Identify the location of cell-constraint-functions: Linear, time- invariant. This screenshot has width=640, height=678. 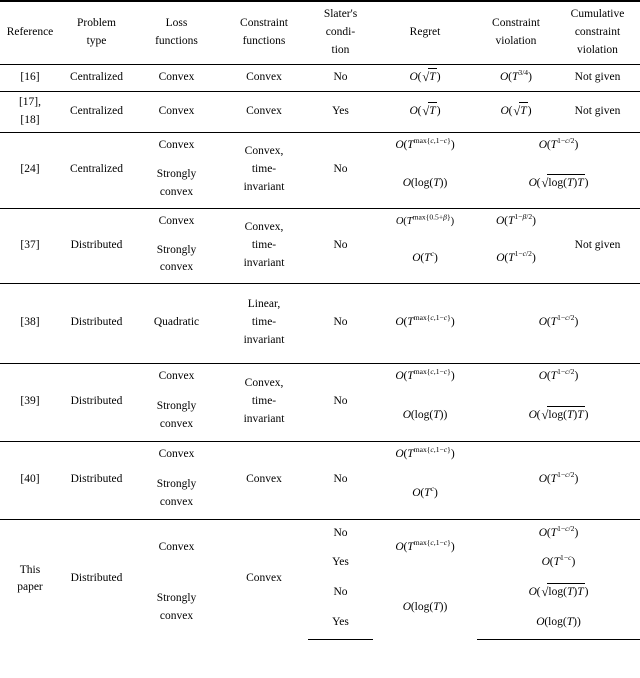
(264, 323).